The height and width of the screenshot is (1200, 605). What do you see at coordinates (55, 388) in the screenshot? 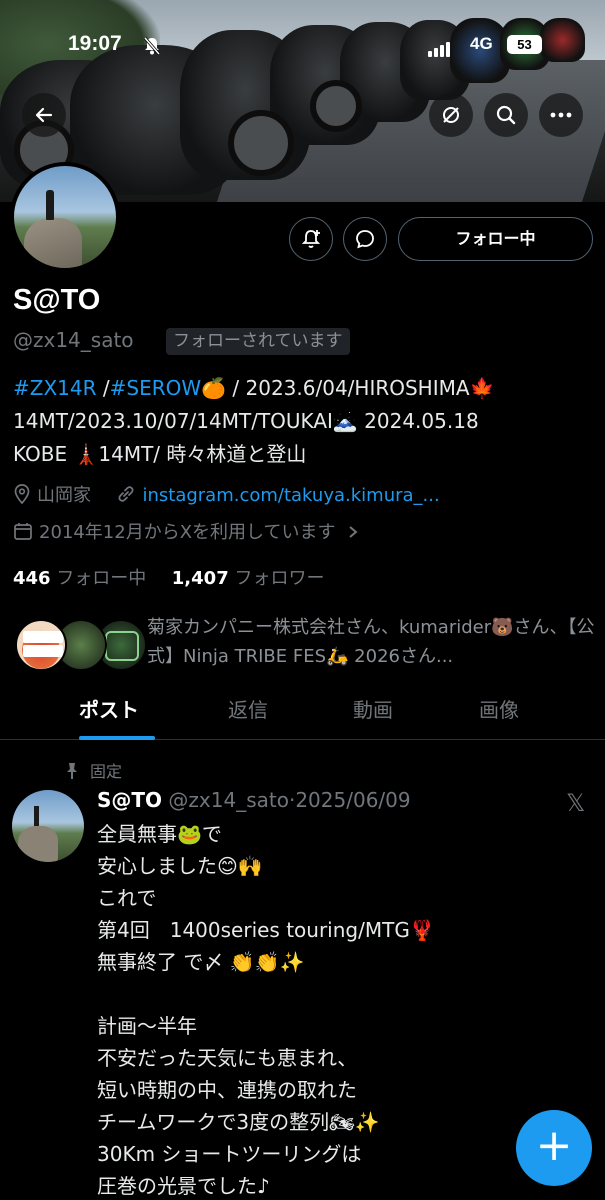
I see `hashtag-link: #ZX14R` at bounding box center [55, 388].